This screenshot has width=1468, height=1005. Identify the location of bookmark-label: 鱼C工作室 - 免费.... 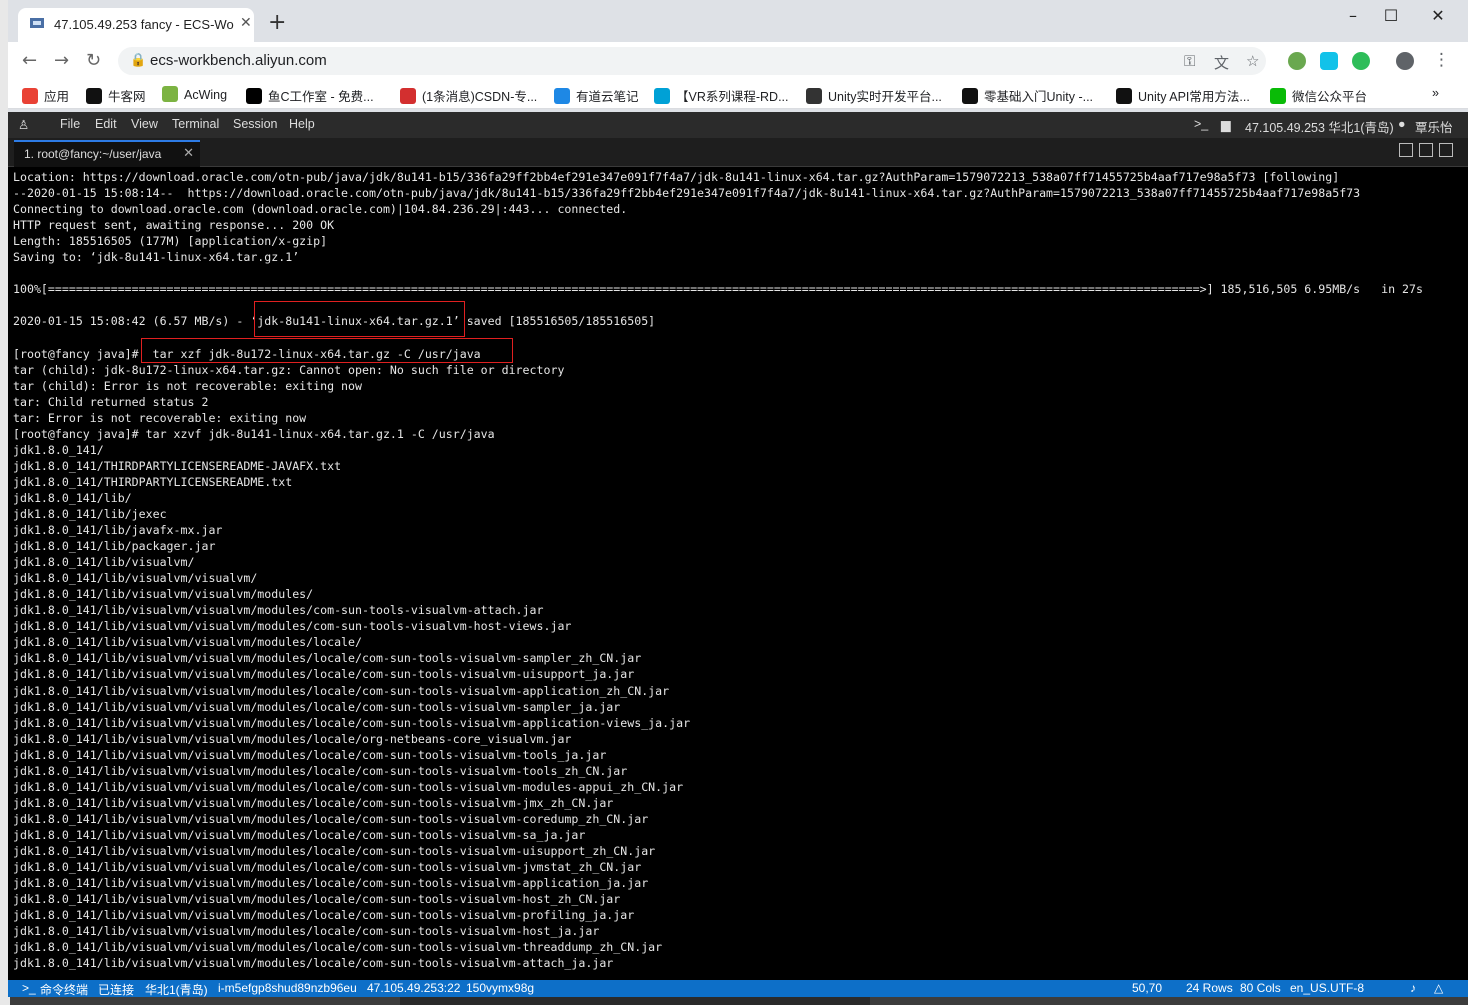
(321, 97).